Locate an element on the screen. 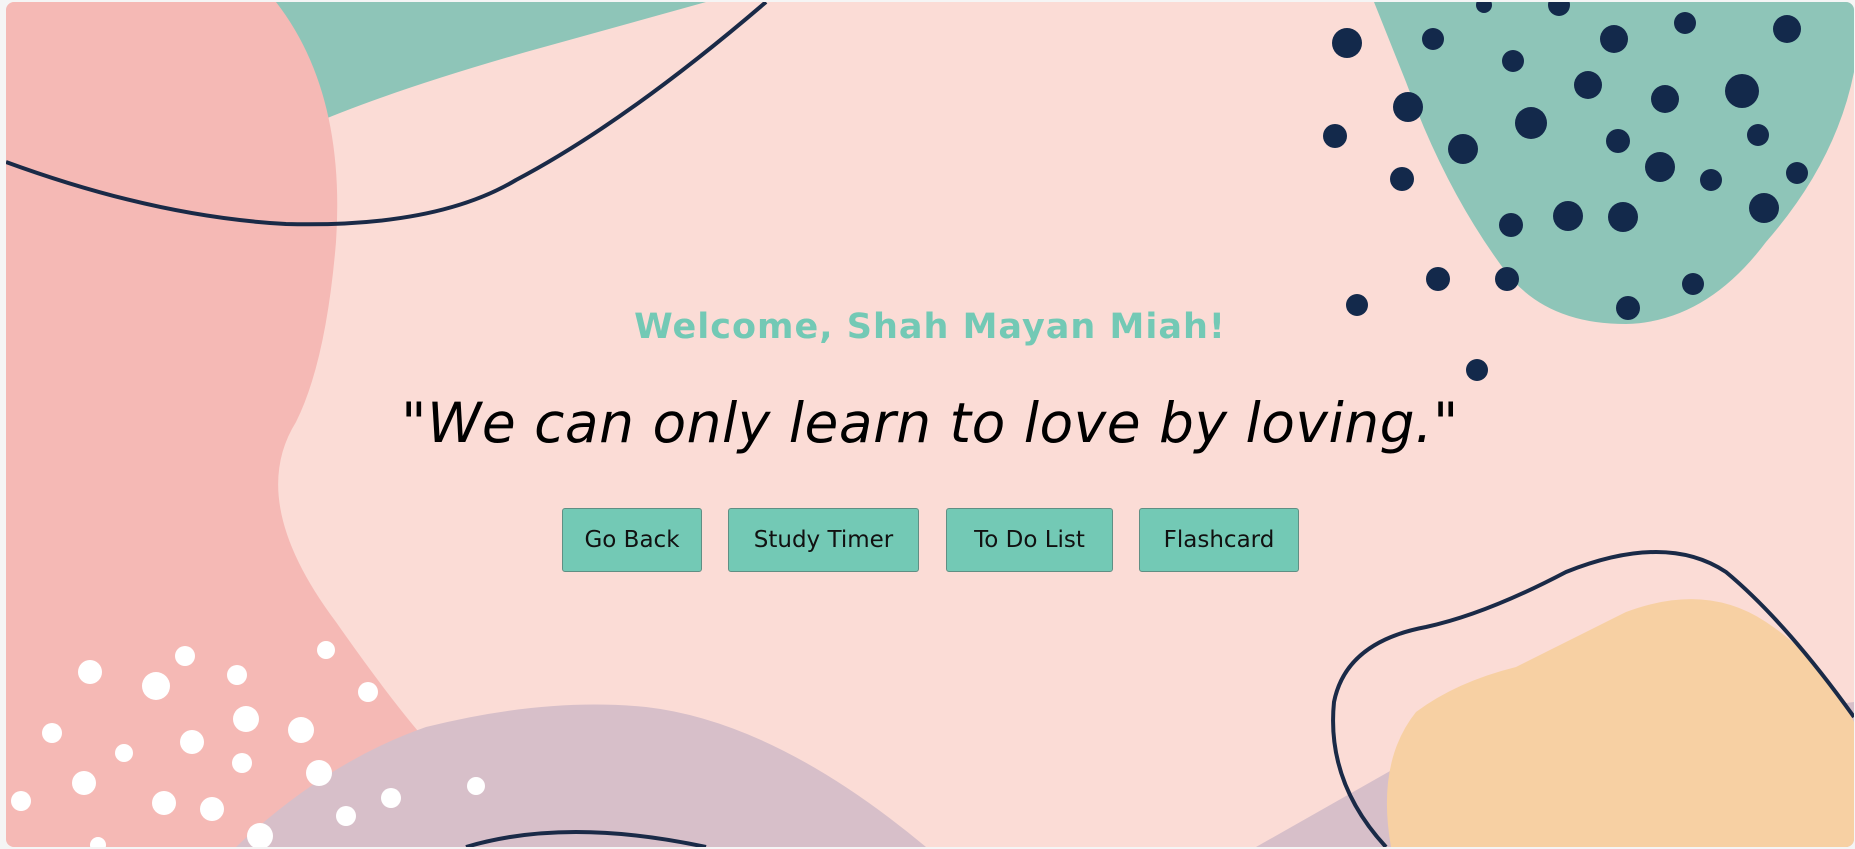 Image resolution: width=1855 pixels, height=849 pixels. todo-list-button: To Do List is located at coordinates (1029, 540).